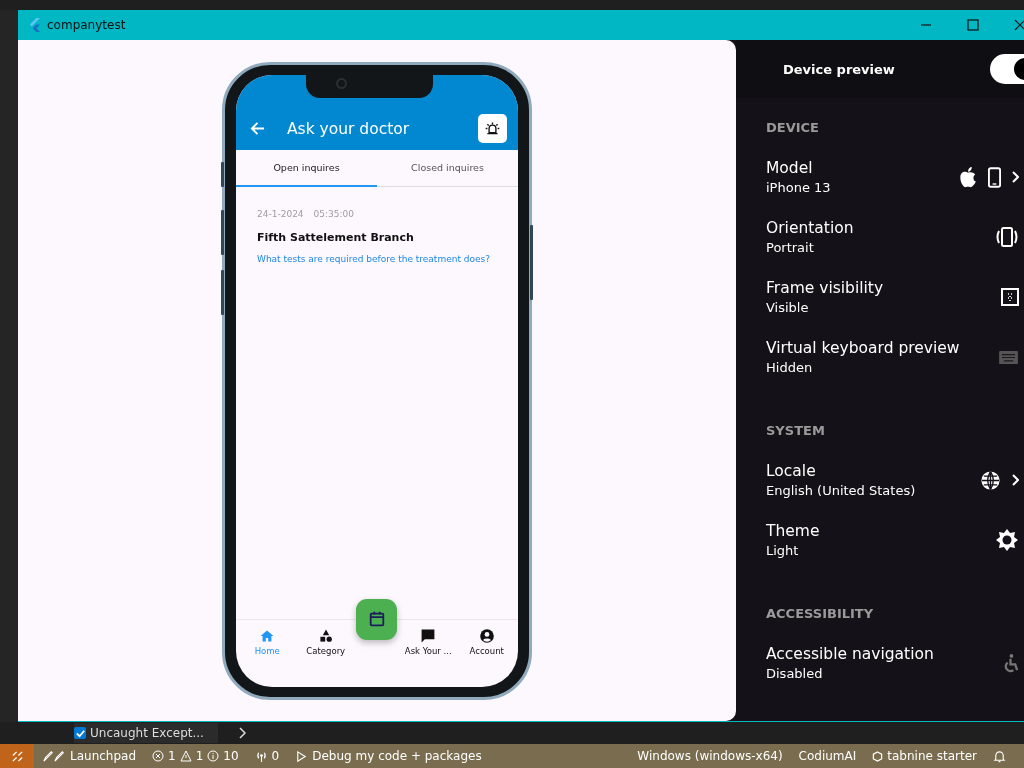 This screenshot has height=768, width=1024. Describe the element at coordinates (89, 756) in the screenshot. I see `launchpad-item: Launchpad` at that location.